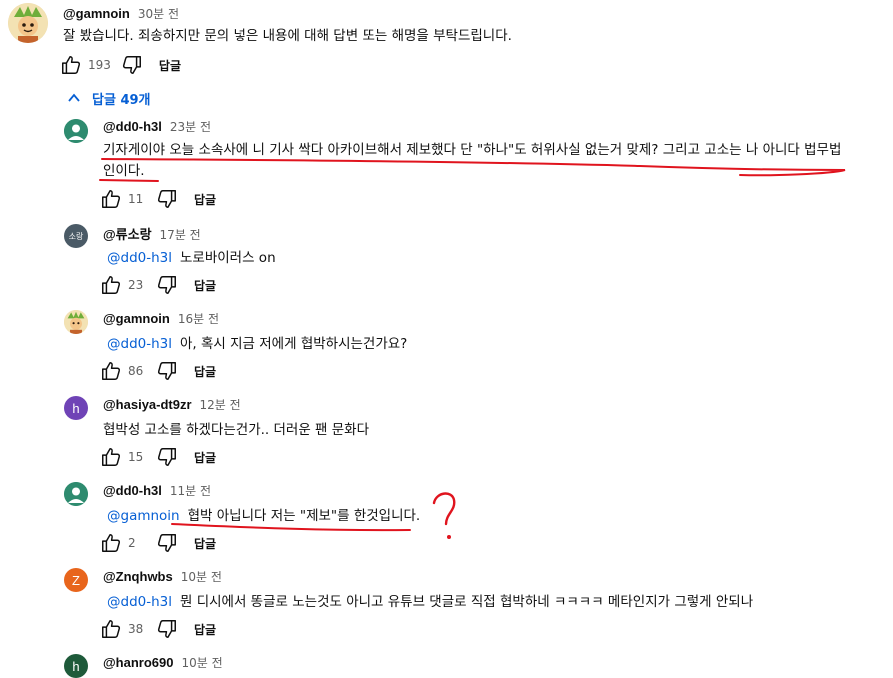 This screenshot has width=893, height=678. I want to click on comment-actions: 2 답글, so click(158, 543).